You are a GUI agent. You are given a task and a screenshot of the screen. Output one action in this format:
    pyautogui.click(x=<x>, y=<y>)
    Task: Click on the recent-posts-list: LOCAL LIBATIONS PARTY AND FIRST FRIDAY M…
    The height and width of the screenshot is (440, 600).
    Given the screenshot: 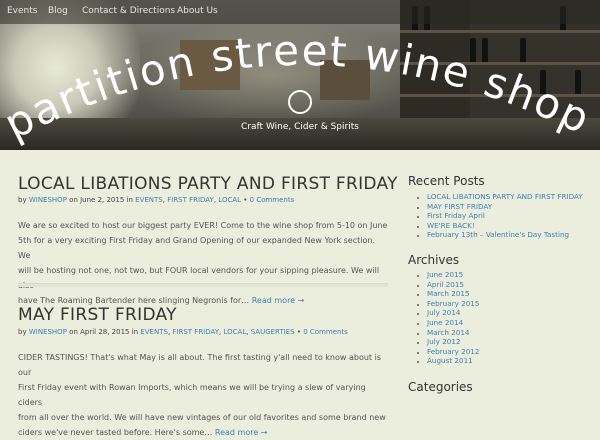 What is the action you would take?
    pyautogui.click(x=500, y=216)
    